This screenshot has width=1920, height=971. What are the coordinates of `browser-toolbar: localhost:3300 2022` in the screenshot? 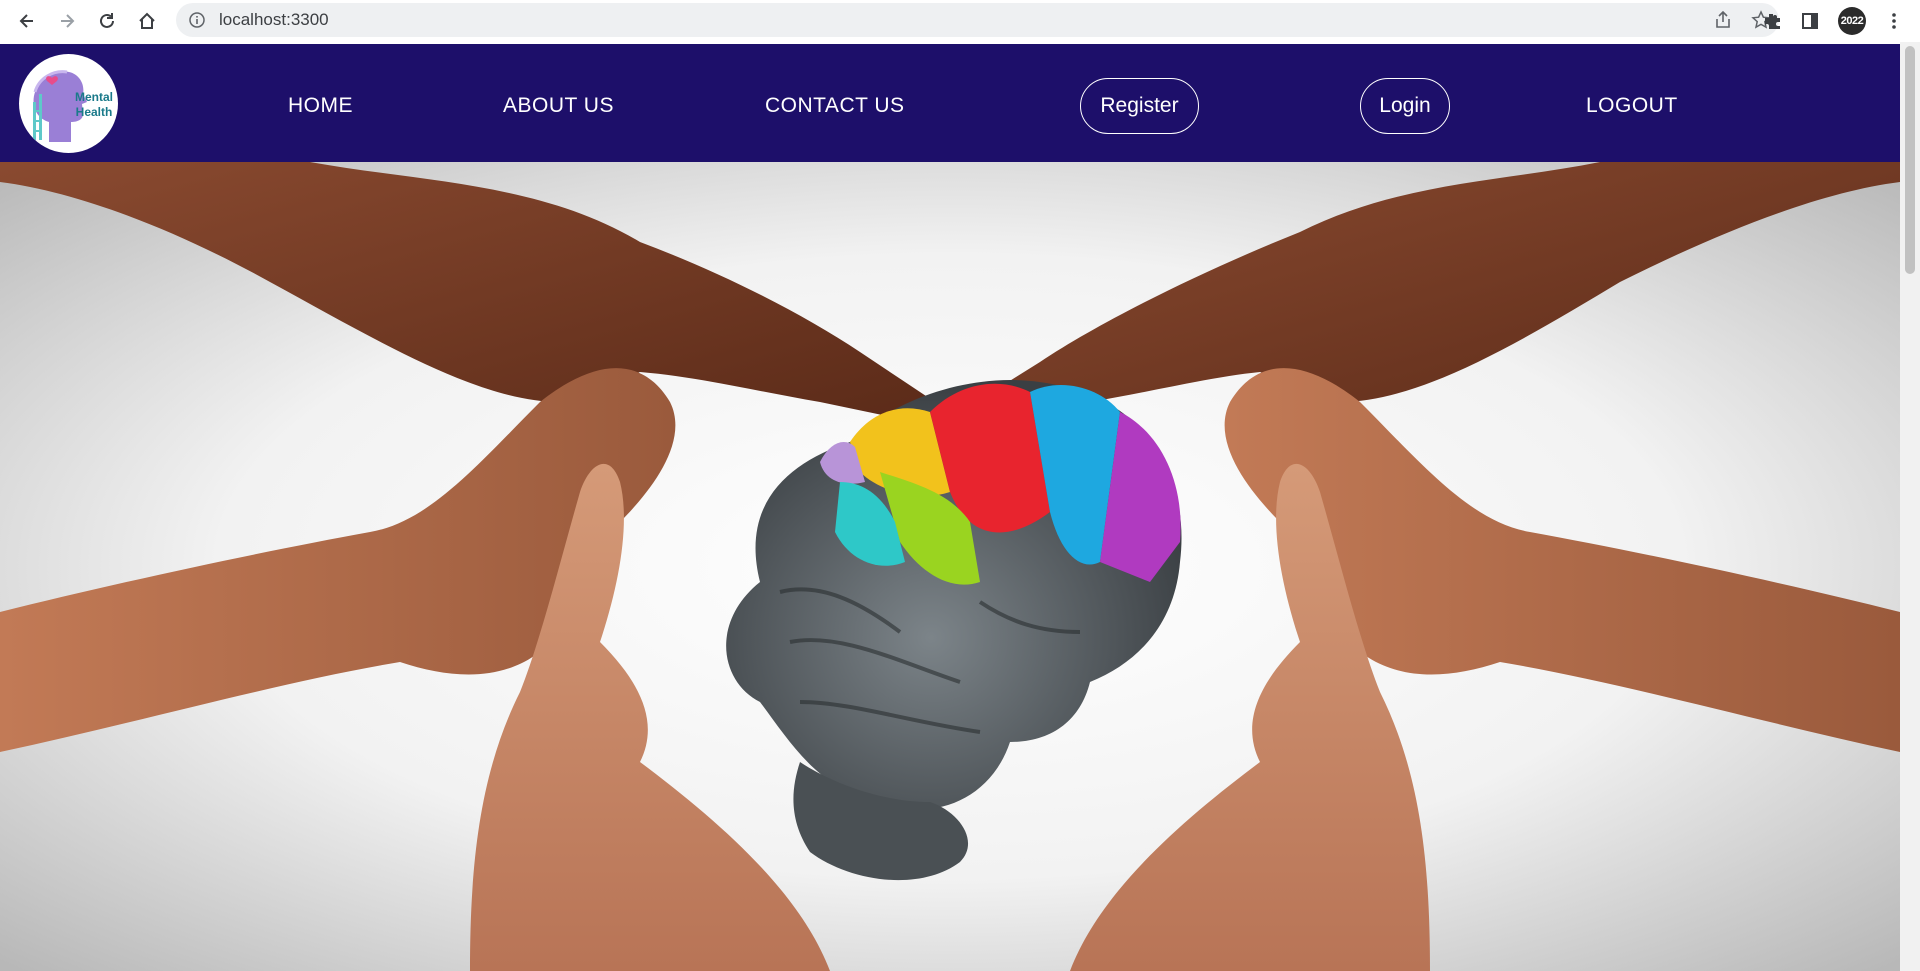 It's located at (960, 21).